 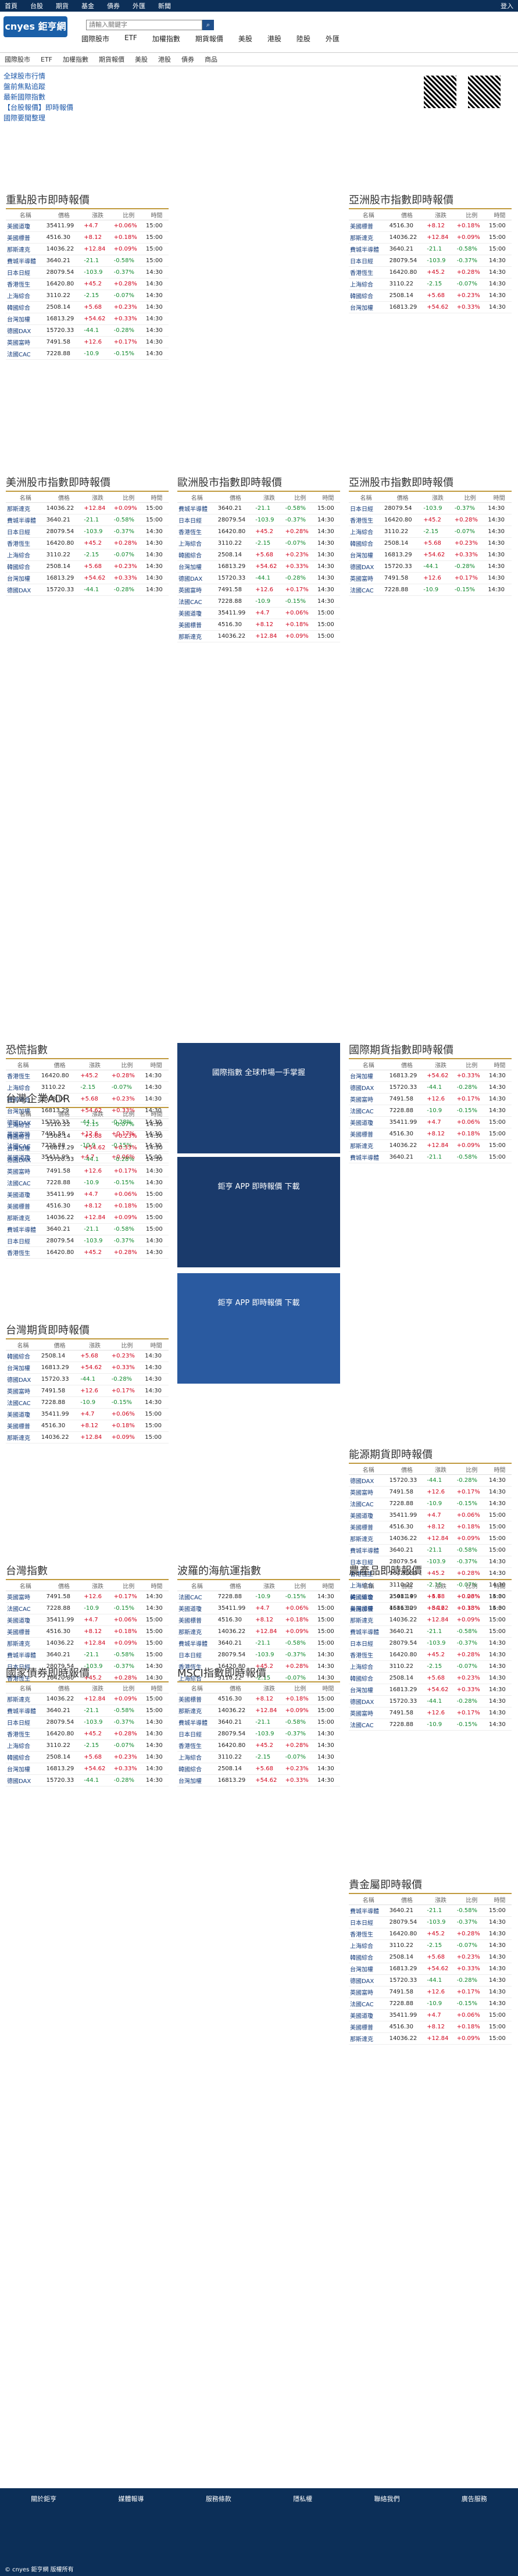 I want to click on sub-nav-item: 商品, so click(x=211, y=59).